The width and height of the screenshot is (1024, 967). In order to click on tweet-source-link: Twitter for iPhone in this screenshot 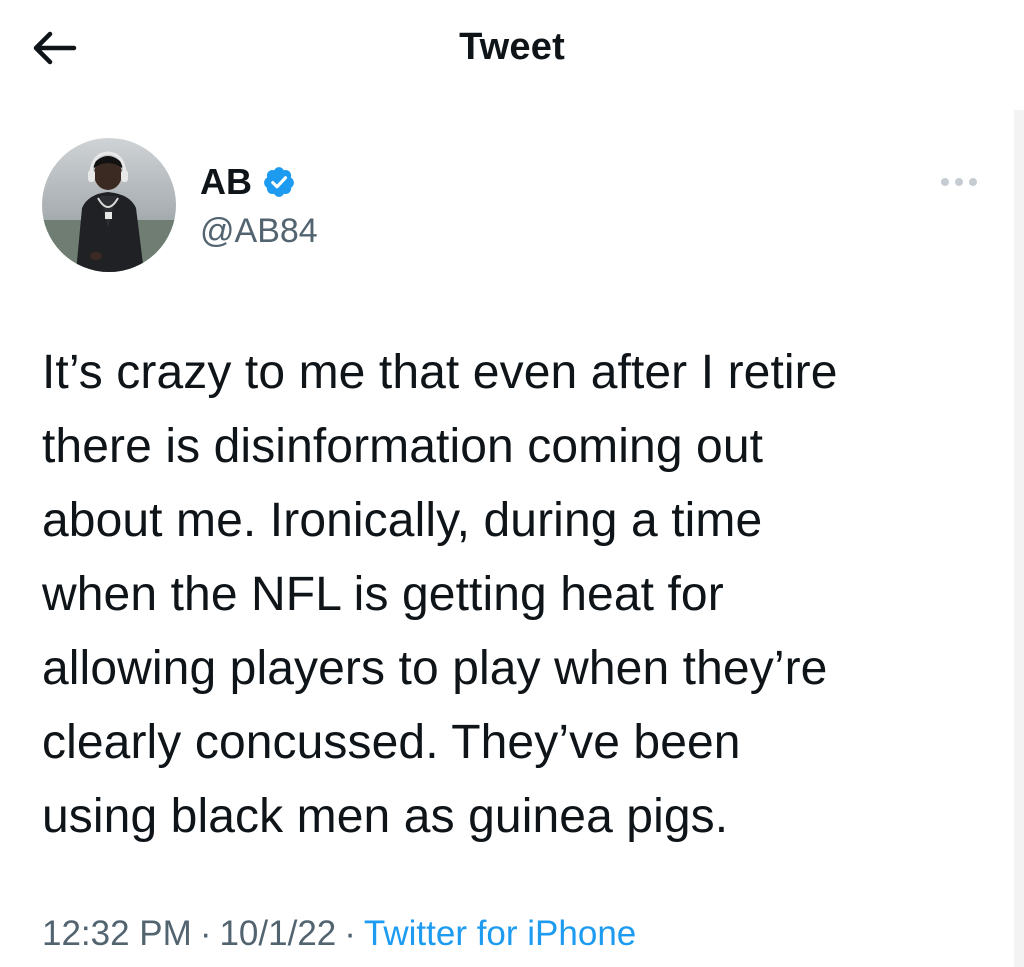, I will do `click(500, 933)`.